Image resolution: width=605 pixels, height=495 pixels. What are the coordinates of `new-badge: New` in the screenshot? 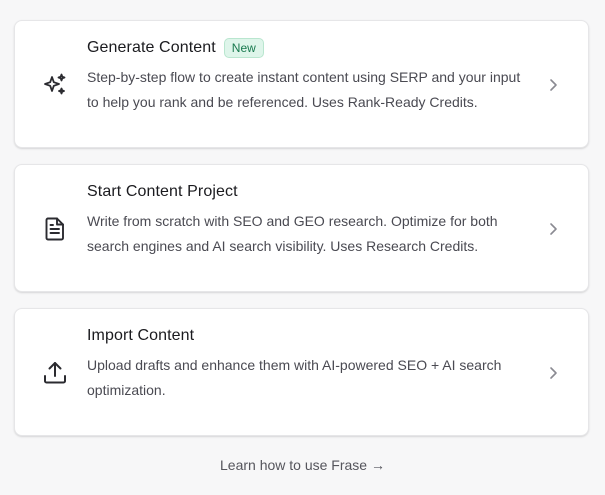 It's located at (243, 48).